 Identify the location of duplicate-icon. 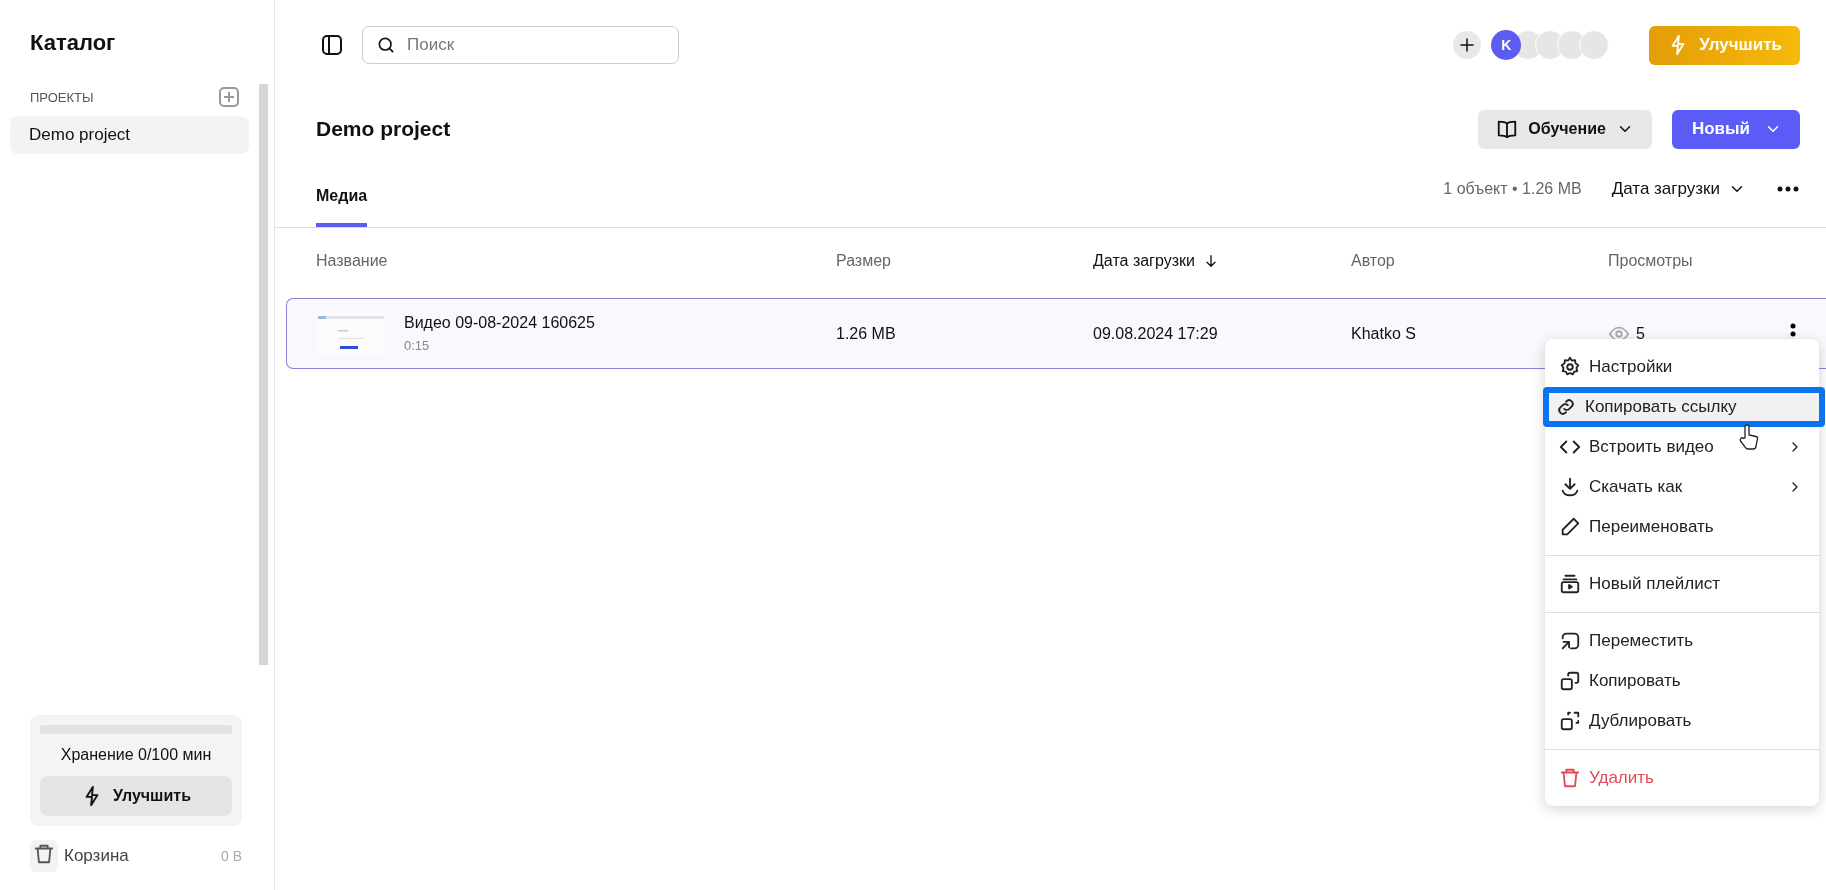
(1570, 721).